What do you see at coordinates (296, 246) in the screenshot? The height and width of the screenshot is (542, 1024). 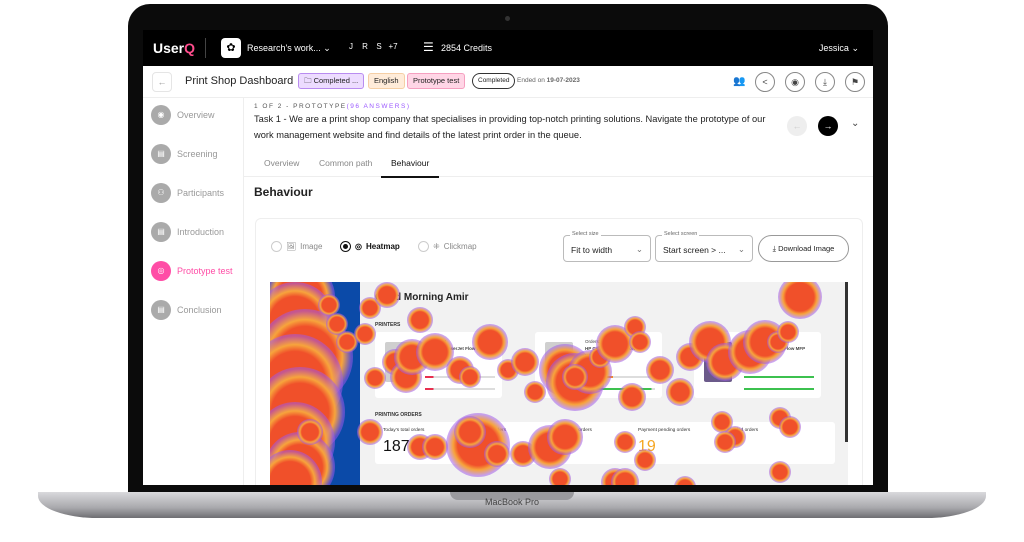 I see `radio-image: 🖼 Image` at bounding box center [296, 246].